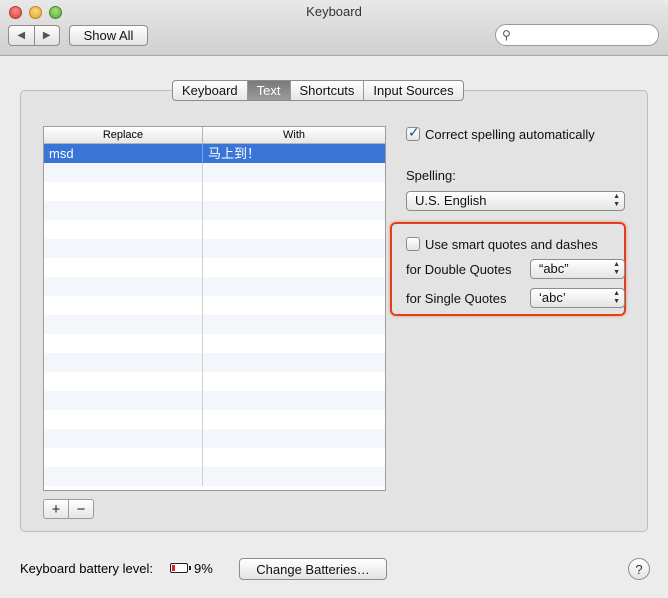  I want to click on back-forward-control: ◀ ▶, so click(34, 35).